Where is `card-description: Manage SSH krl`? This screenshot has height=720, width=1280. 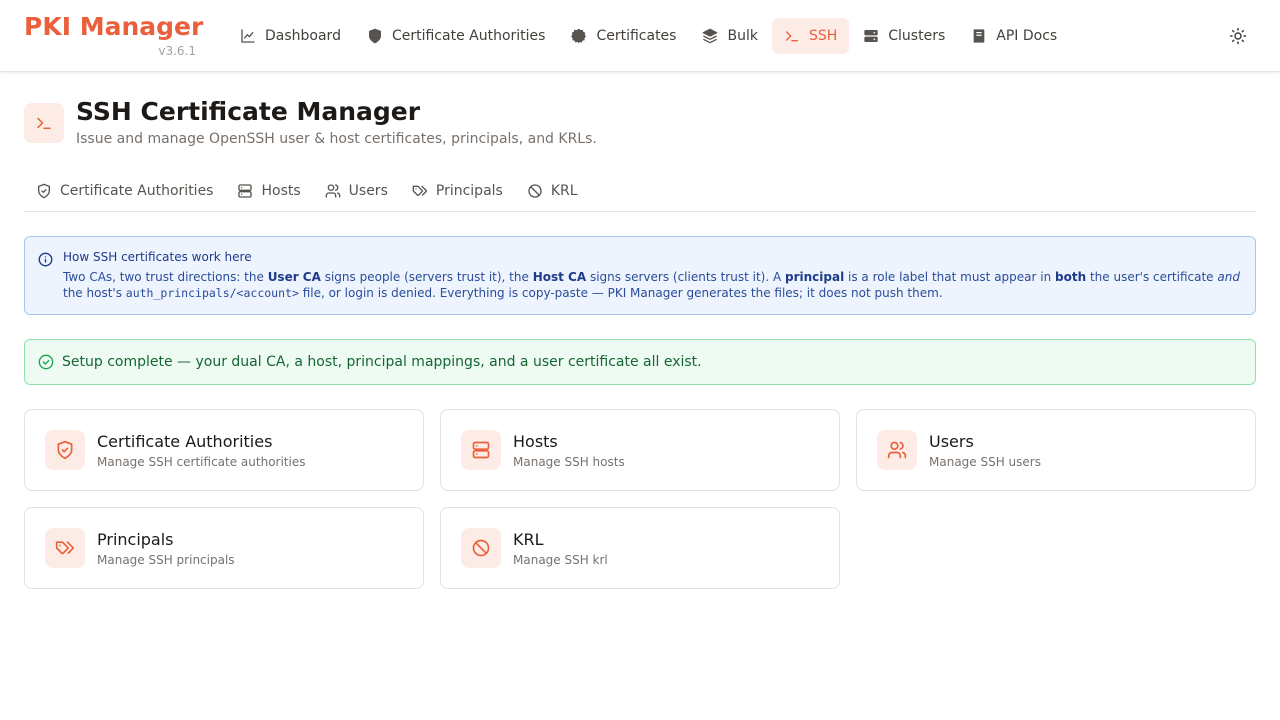 card-description: Manage SSH krl is located at coordinates (560, 560).